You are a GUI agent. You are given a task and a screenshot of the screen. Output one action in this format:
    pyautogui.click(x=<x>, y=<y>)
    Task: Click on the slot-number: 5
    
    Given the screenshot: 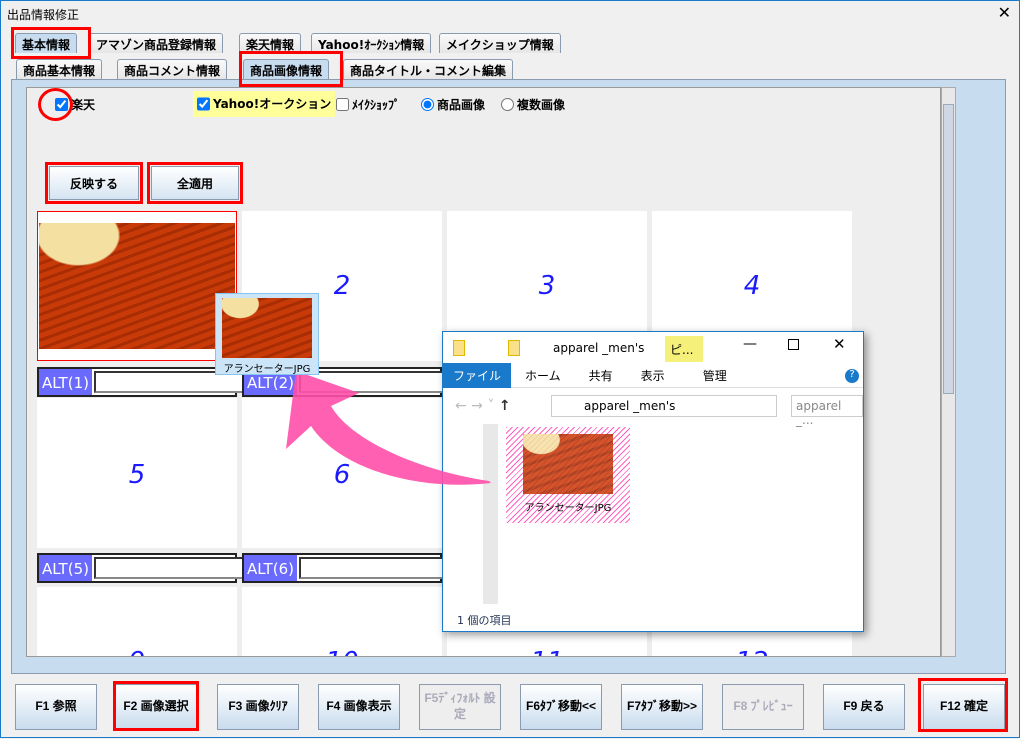 What is the action you would take?
    pyautogui.click(x=137, y=475)
    